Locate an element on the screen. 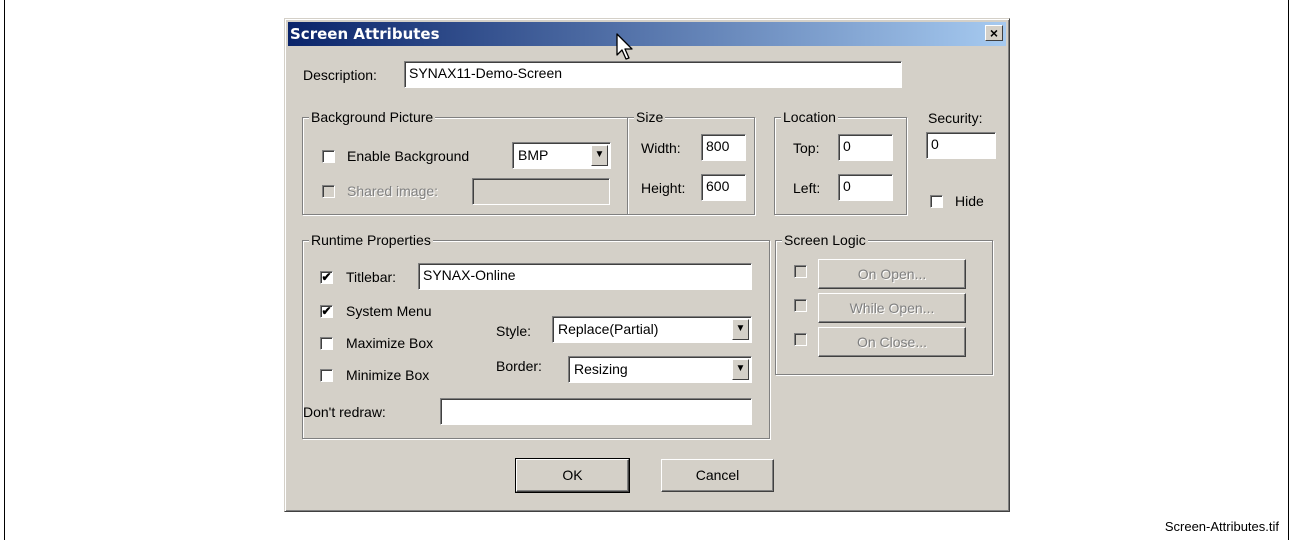  runtime-properties-title: Runtime Properties is located at coordinates (371, 240).